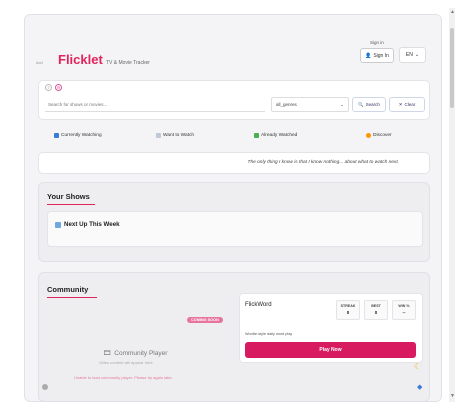 The image size is (455, 402). I want to click on search-button-label: Search, so click(372, 104).